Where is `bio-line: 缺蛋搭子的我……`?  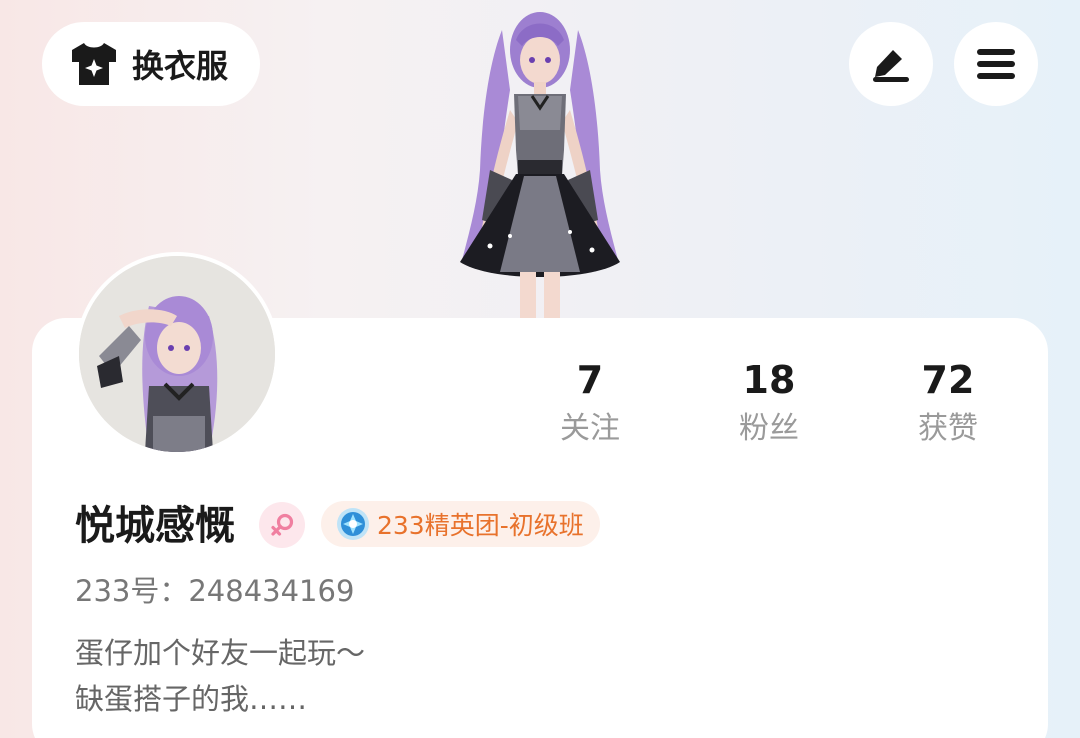 bio-line: 缺蛋搭子的我…… is located at coordinates (191, 699).